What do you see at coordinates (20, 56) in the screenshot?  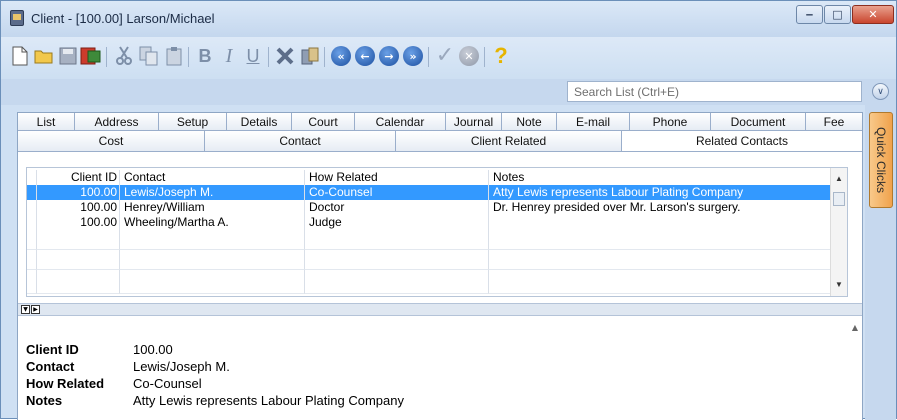 I see `new-icon` at bounding box center [20, 56].